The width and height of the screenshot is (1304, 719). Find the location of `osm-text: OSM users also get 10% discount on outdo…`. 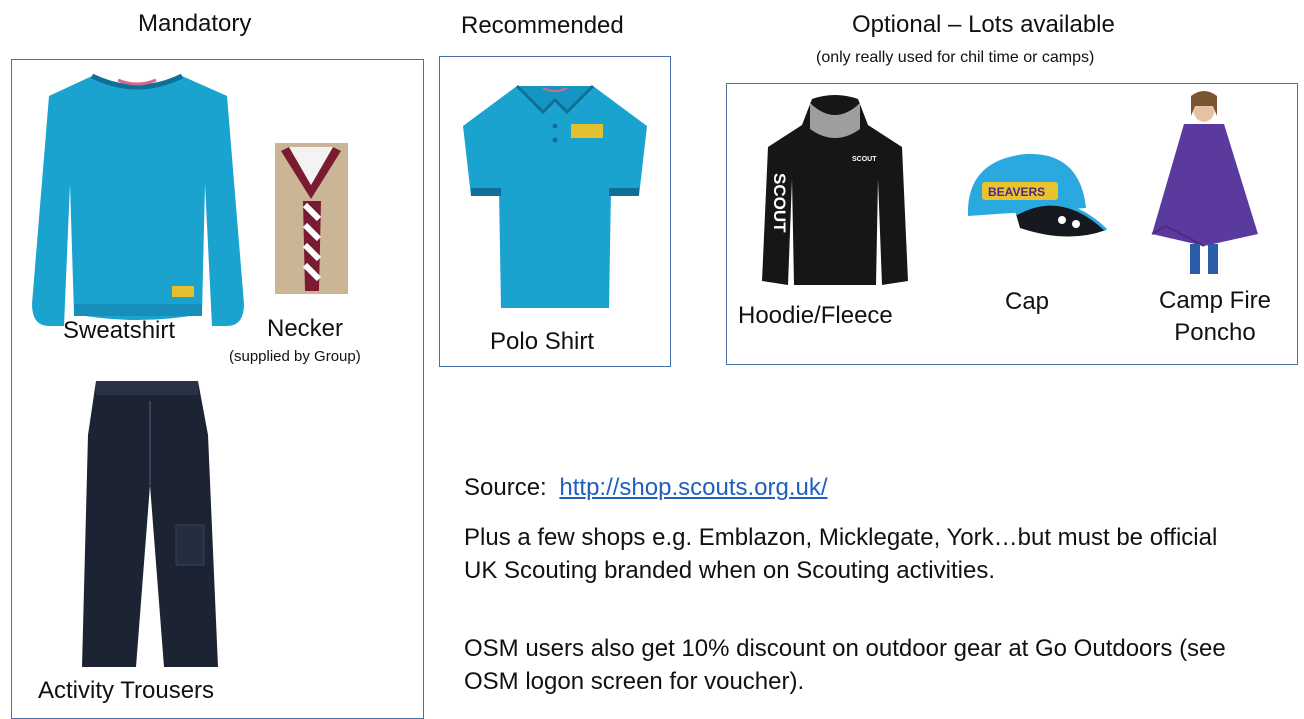

osm-text: OSM users also get 10% discount on outdo… is located at coordinates (845, 665).